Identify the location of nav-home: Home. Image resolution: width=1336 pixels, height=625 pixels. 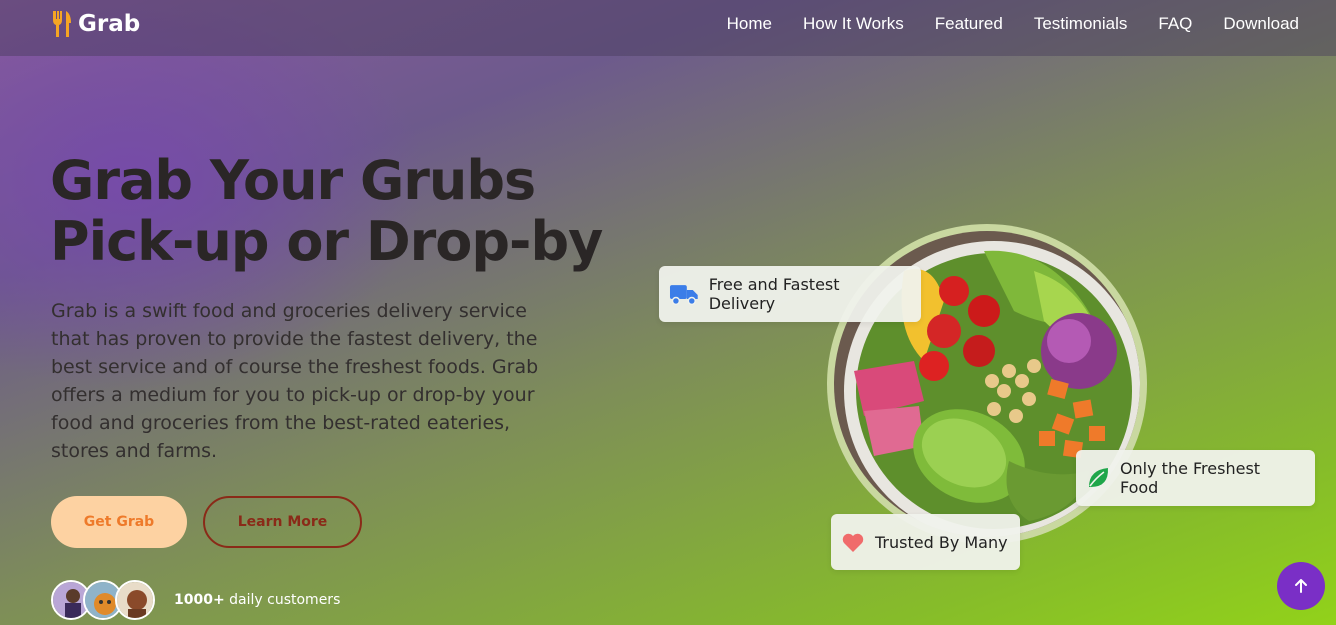
(749, 24).